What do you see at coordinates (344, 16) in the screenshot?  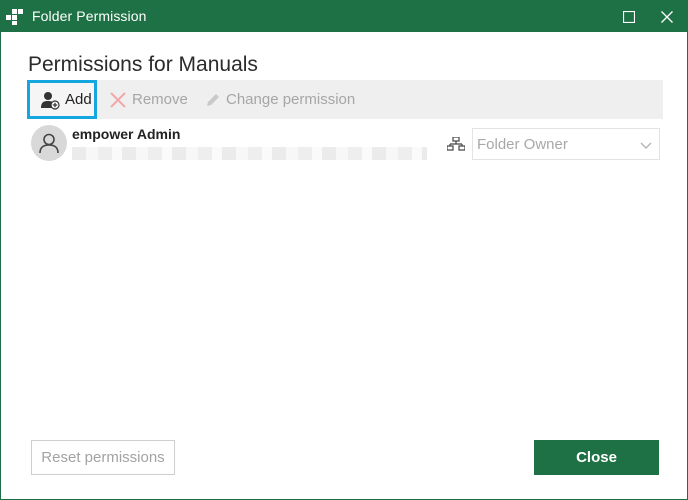 I see `title-bar: Folder Permission` at bounding box center [344, 16].